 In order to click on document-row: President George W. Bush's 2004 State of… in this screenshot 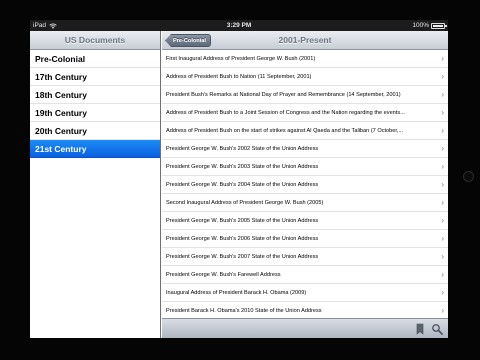, I will do `click(305, 185)`.